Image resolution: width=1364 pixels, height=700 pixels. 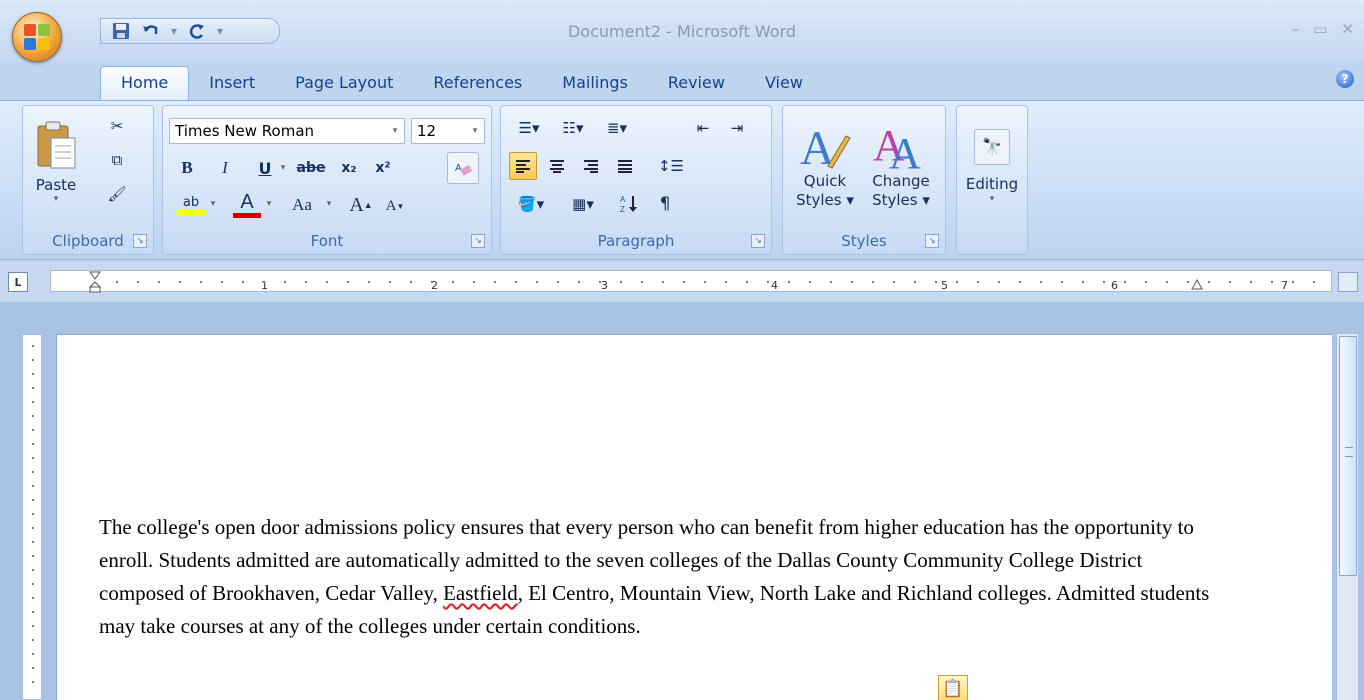 What do you see at coordinates (95, 282) in the screenshot?
I see `indent-marker-icon` at bounding box center [95, 282].